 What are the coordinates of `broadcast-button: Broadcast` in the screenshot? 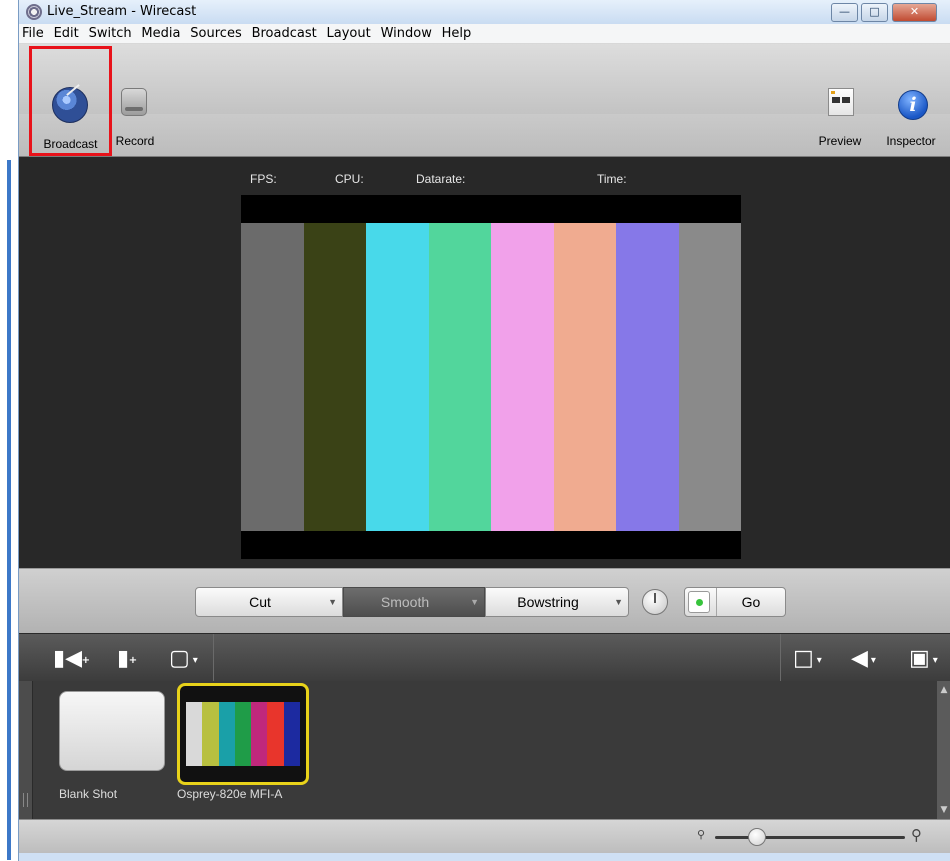 It's located at (70, 101).